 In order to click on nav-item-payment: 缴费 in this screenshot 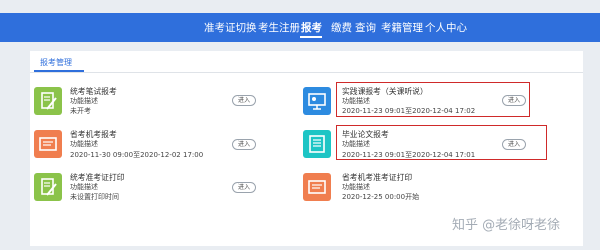, I will do `click(341, 27)`.